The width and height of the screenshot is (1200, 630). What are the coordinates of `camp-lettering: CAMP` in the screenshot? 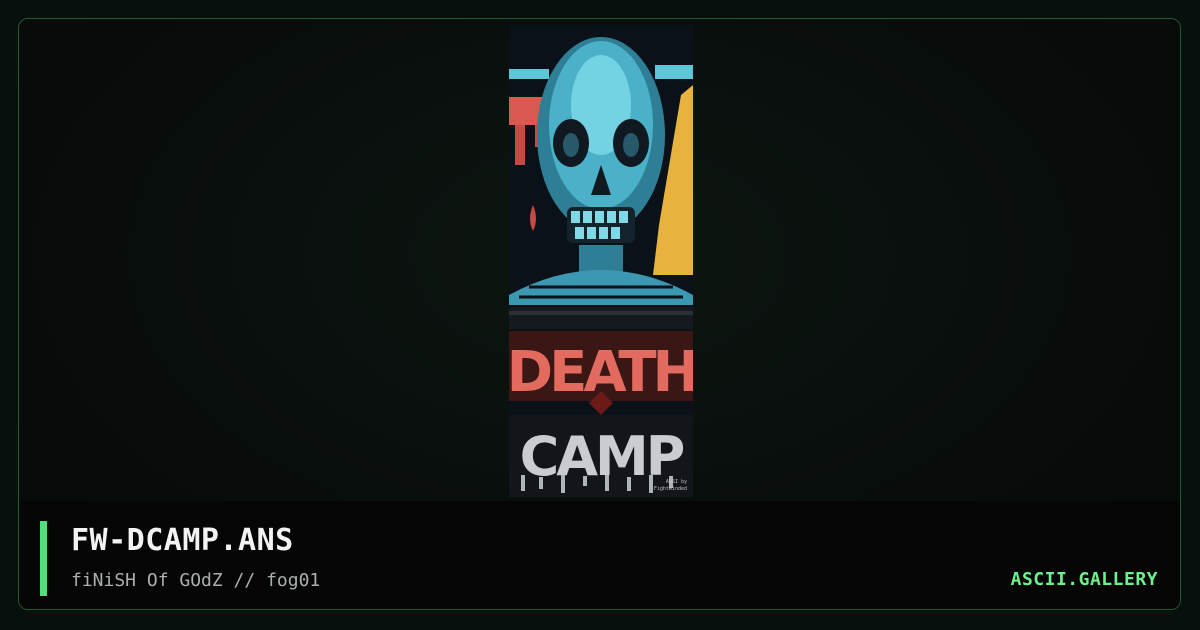 It's located at (602, 456).